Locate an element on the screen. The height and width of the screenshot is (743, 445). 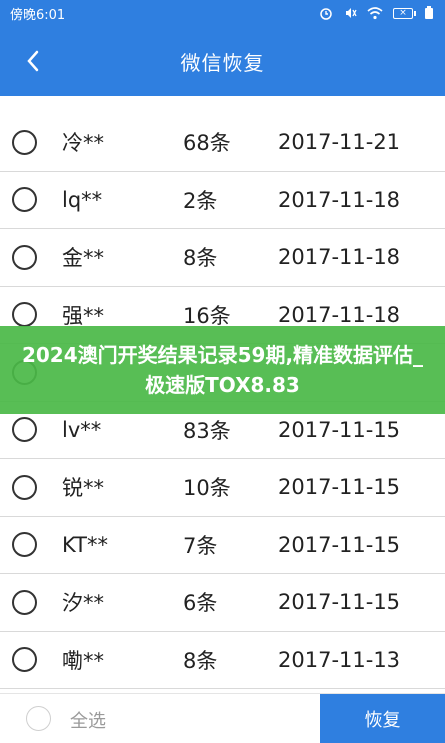
list-item: lq** 2条 2017-11-18 is located at coordinates (222, 200).